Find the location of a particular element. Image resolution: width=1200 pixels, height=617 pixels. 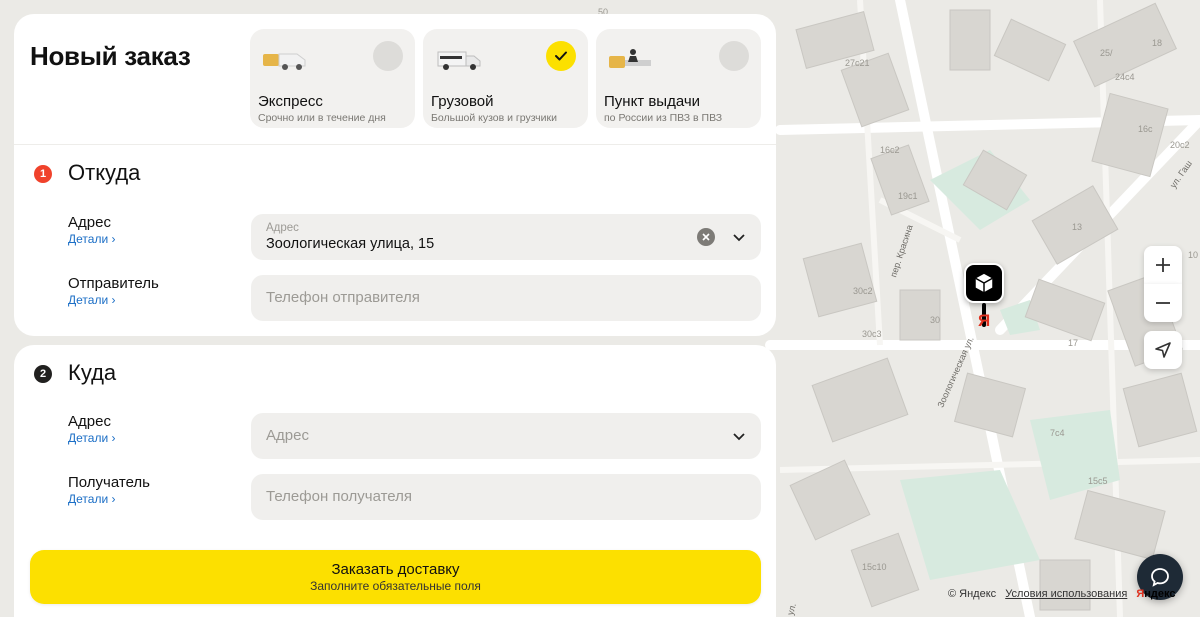

zoom-out-button is located at coordinates (1163, 303).